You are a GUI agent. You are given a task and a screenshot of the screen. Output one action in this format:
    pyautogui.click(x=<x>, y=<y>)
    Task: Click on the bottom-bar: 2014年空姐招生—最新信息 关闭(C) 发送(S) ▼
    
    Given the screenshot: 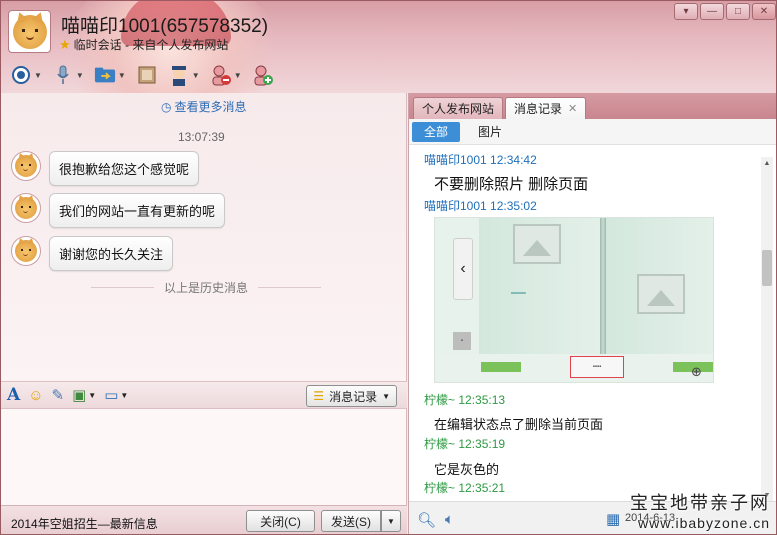 What is the action you would take?
    pyautogui.click(x=204, y=519)
    